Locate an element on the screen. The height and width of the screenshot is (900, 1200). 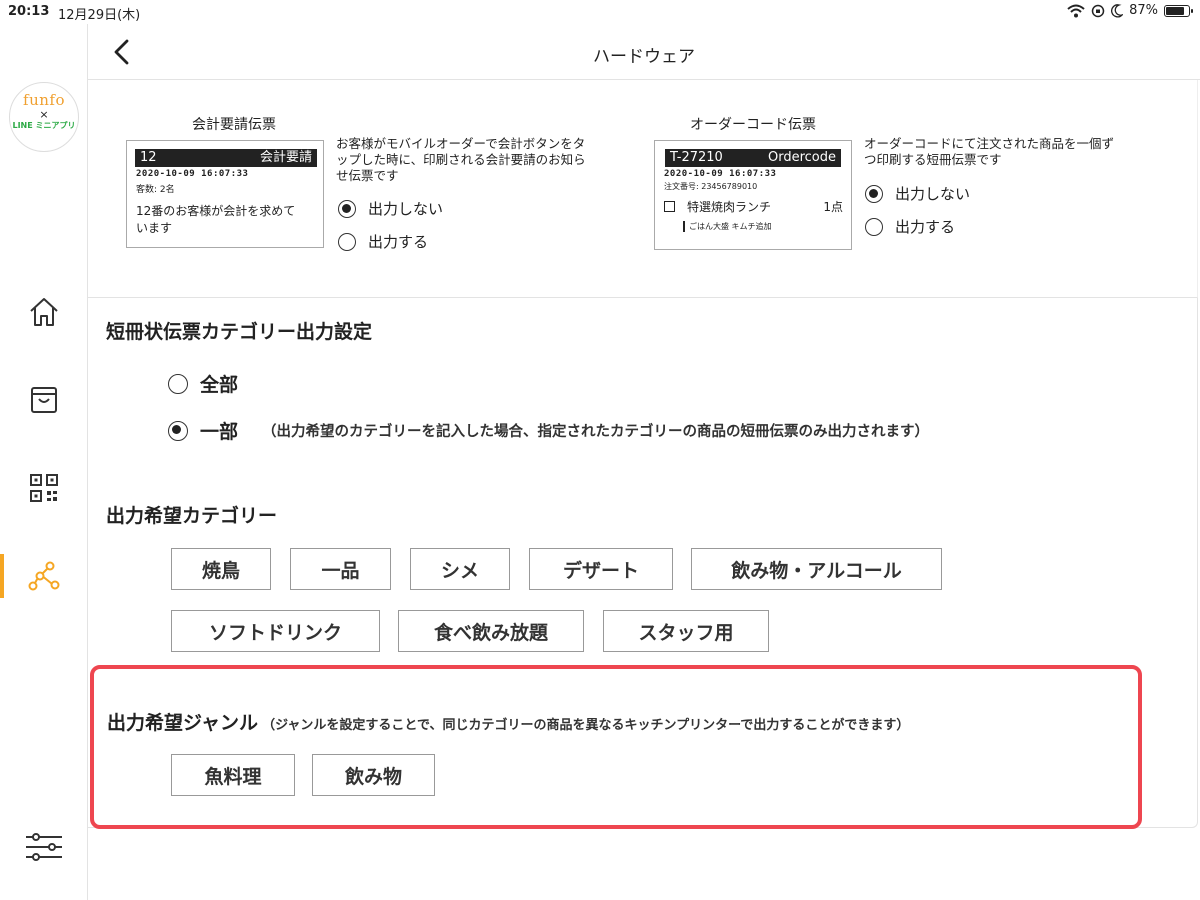
logo-cross: × is located at coordinates (44, 114).